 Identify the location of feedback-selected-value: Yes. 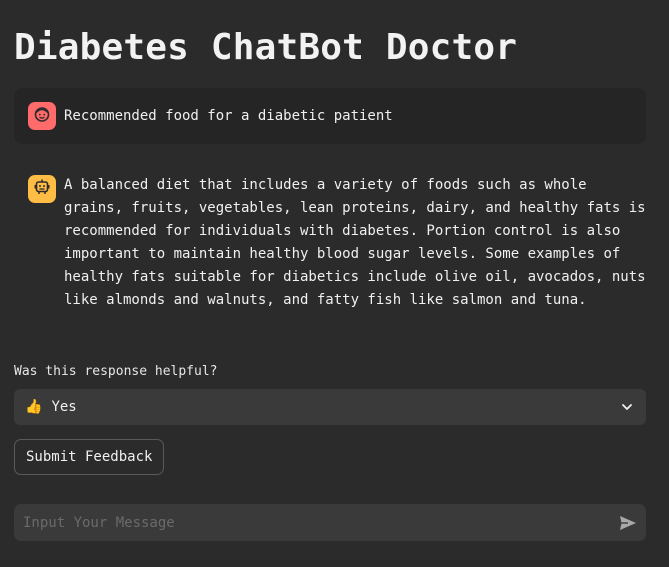
(64, 407).